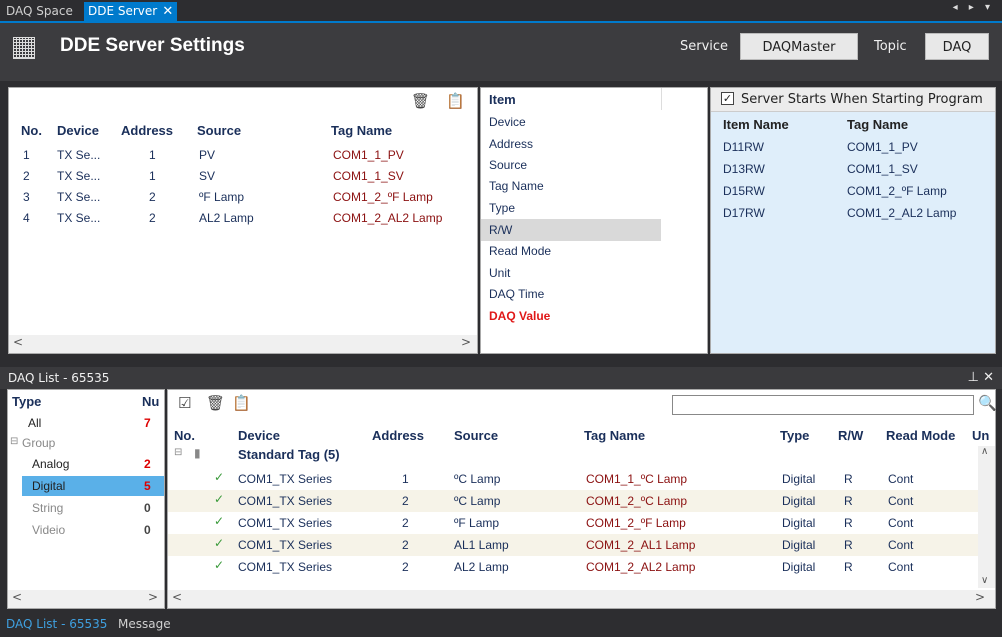  I want to click on scroll-down-icon: ∨, so click(984, 580).